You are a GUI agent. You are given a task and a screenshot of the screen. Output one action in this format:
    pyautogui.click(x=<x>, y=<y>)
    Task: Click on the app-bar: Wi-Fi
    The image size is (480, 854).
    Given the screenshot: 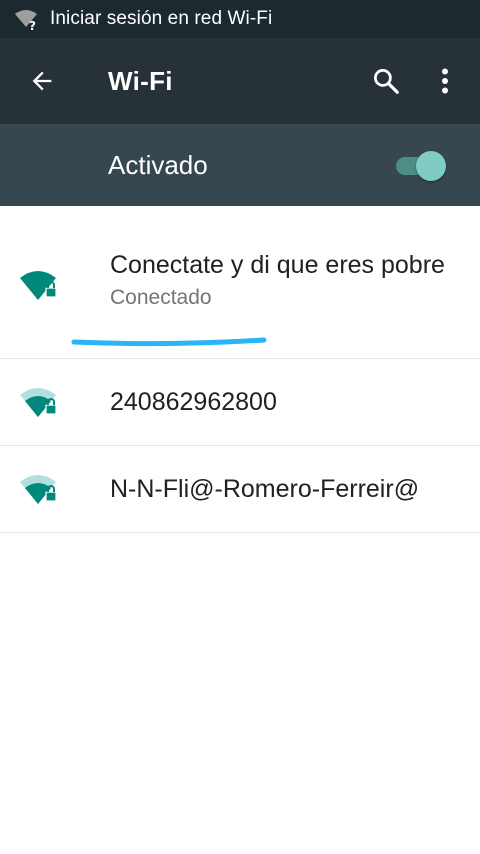 What is the action you would take?
    pyautogui.click(x=240, y=81)
    